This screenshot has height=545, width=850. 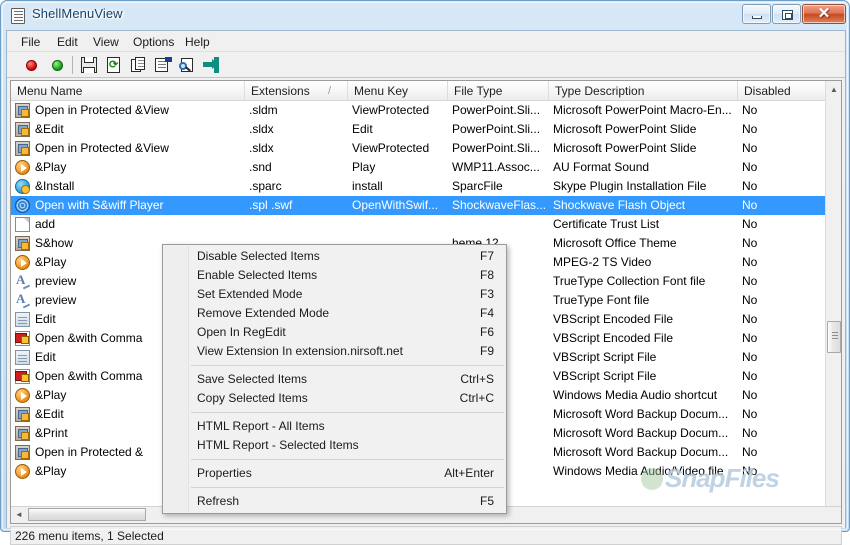 I want to click on menu-edit: Edit, so click(x=67, y=42).